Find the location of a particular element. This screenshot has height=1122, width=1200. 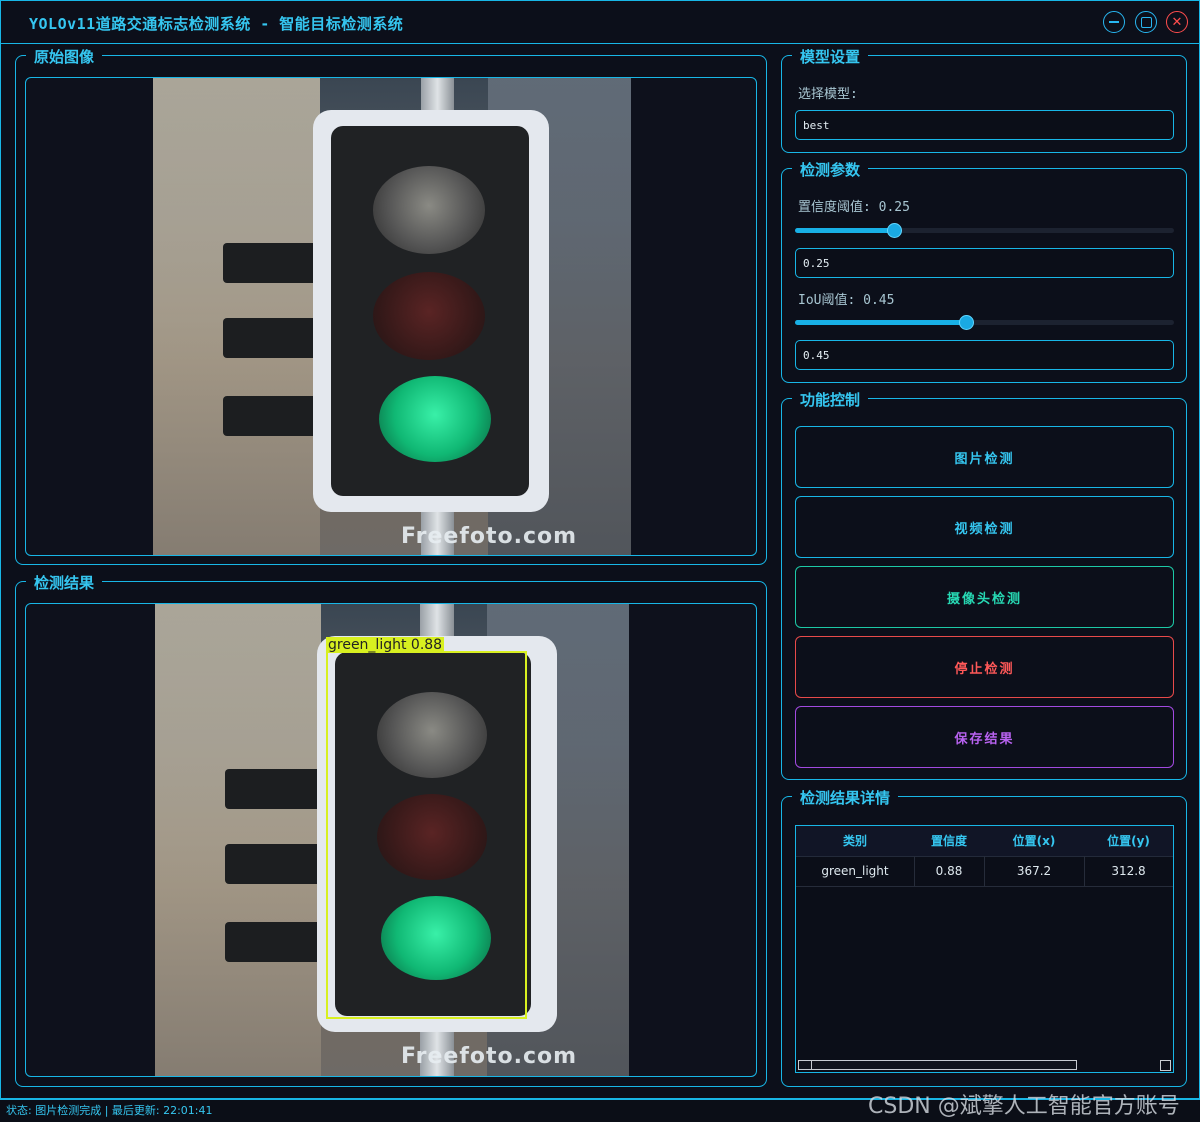

iou-slider-handle is located at coordinates (966, 322).